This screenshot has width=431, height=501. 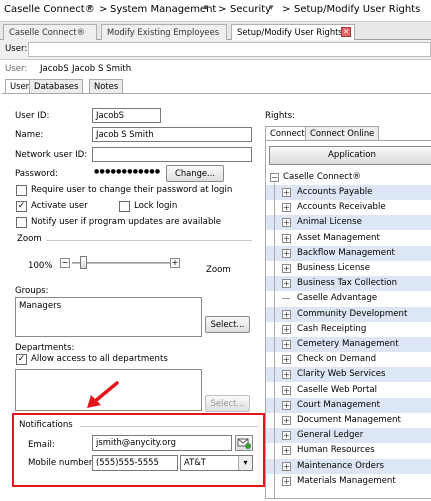 I want to click on rights-tree-item: + Business License, so click(x=348, y=268).